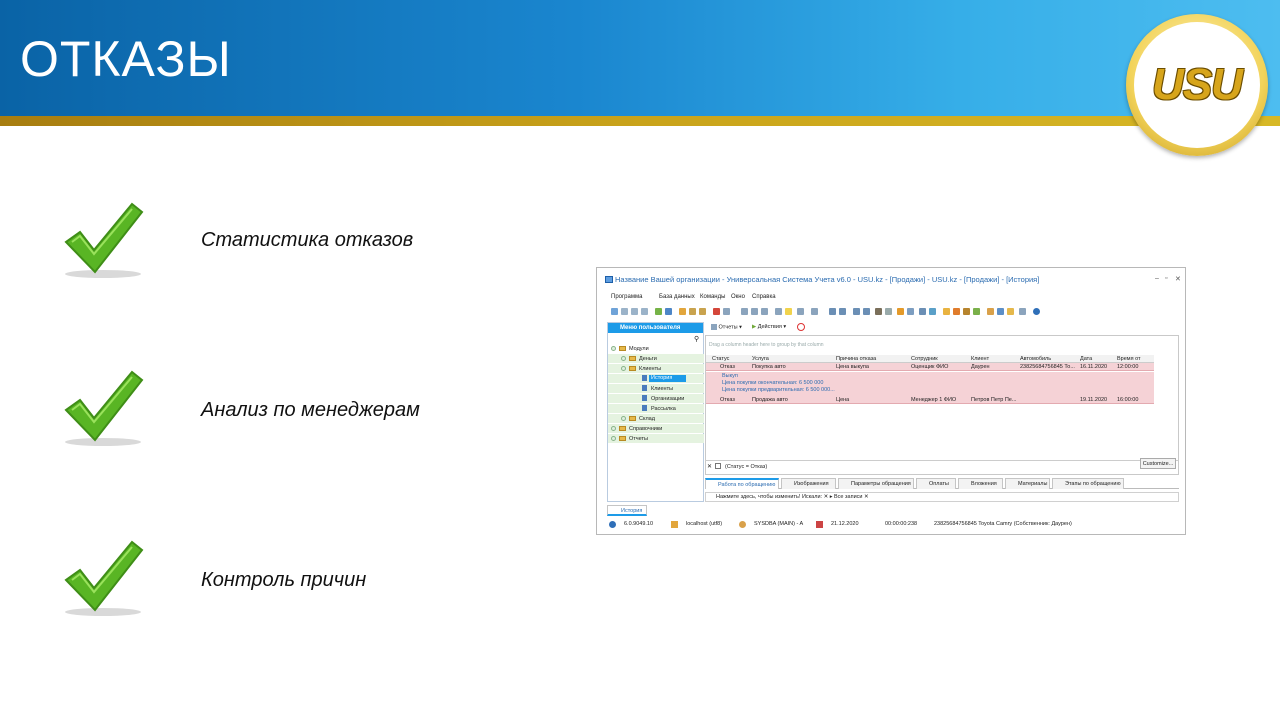  I want to click on col-status: Статус, so click(720, 359).